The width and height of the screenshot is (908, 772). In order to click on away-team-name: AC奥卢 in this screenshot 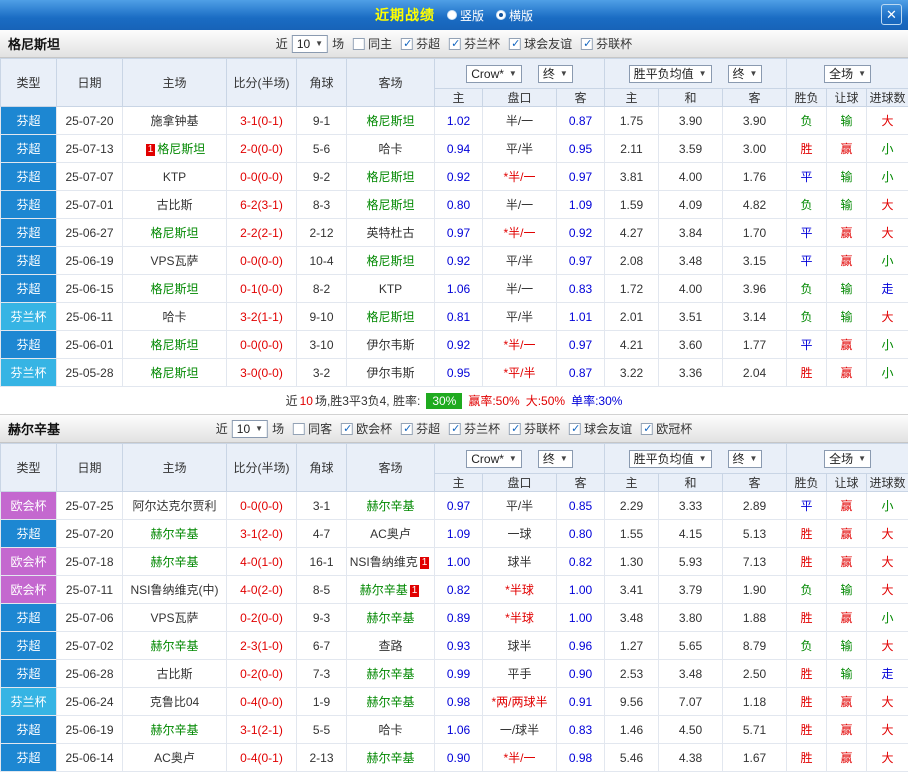, I will do `click(390, 534)`.